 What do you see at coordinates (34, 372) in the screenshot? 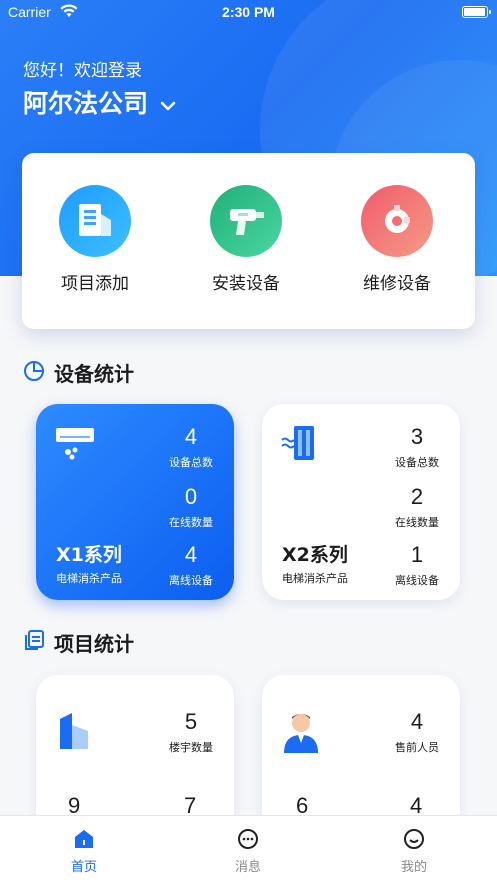
I see `pie-chart-icon` at bounding box center [34, 372].